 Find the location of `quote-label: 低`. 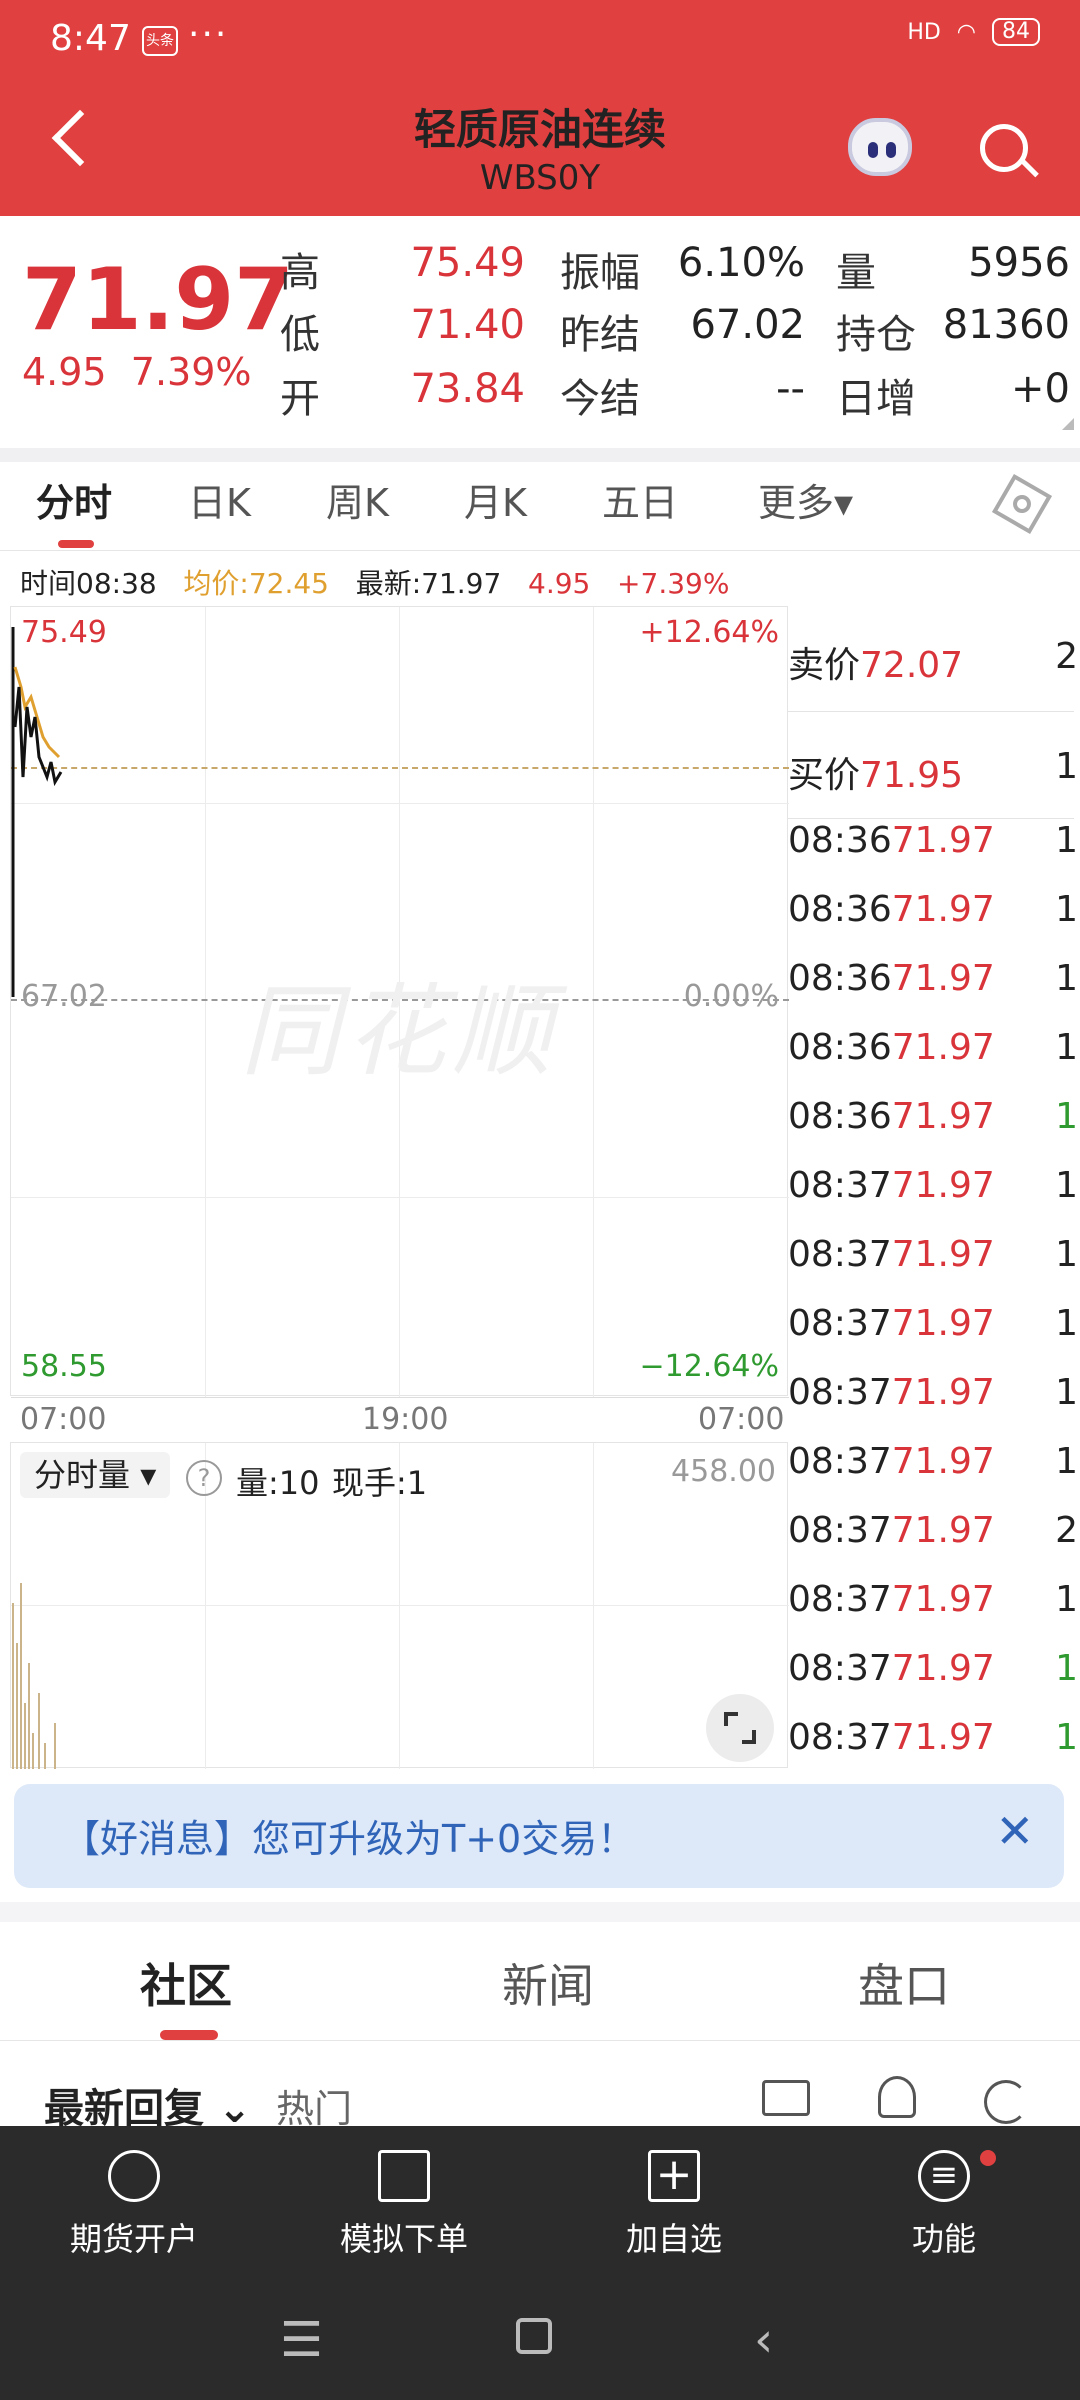

quote-label: 低 is located at coordinates (300, 335).